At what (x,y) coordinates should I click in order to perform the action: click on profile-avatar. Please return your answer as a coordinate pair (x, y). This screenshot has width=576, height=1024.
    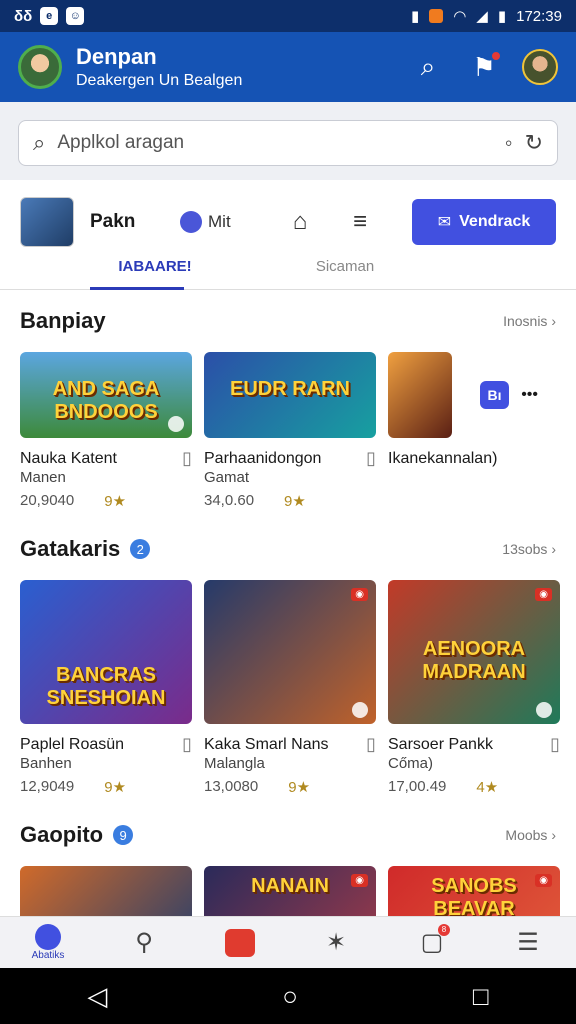
    Looking at the image, I should click on (540, 67).